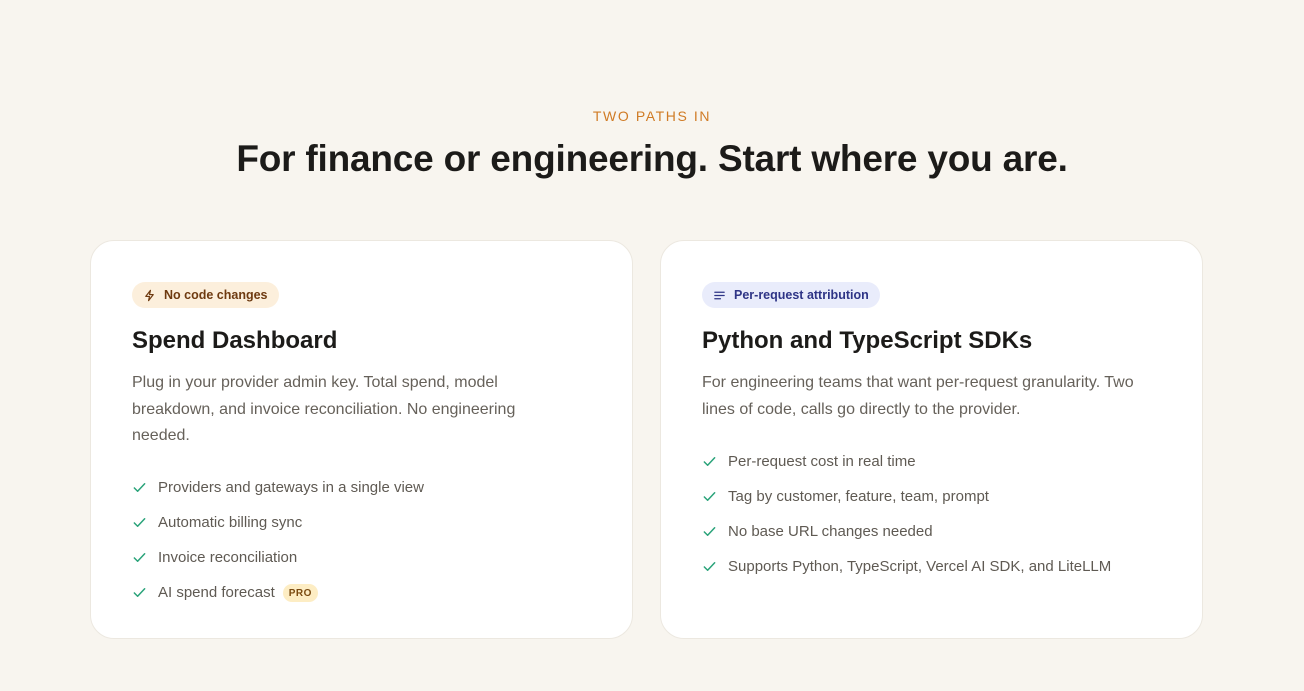  I want to click on list-item: Automatic billing sync, so click(278, 522).